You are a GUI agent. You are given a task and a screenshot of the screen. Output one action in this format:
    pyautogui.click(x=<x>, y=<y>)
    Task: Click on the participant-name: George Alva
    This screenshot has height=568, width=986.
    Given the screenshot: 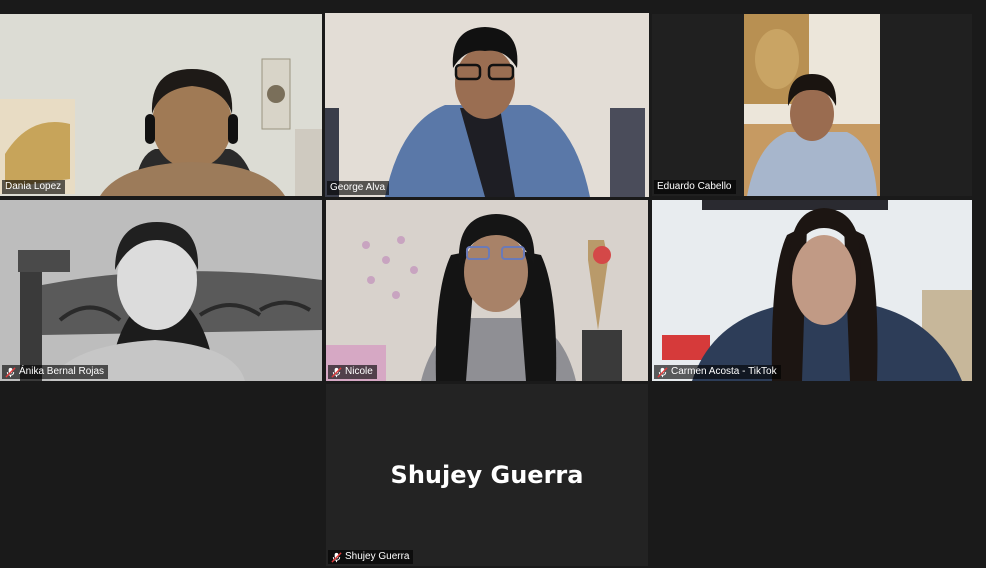 What is the action you would take?
    pyautogui.click(x=358, y=187)
    